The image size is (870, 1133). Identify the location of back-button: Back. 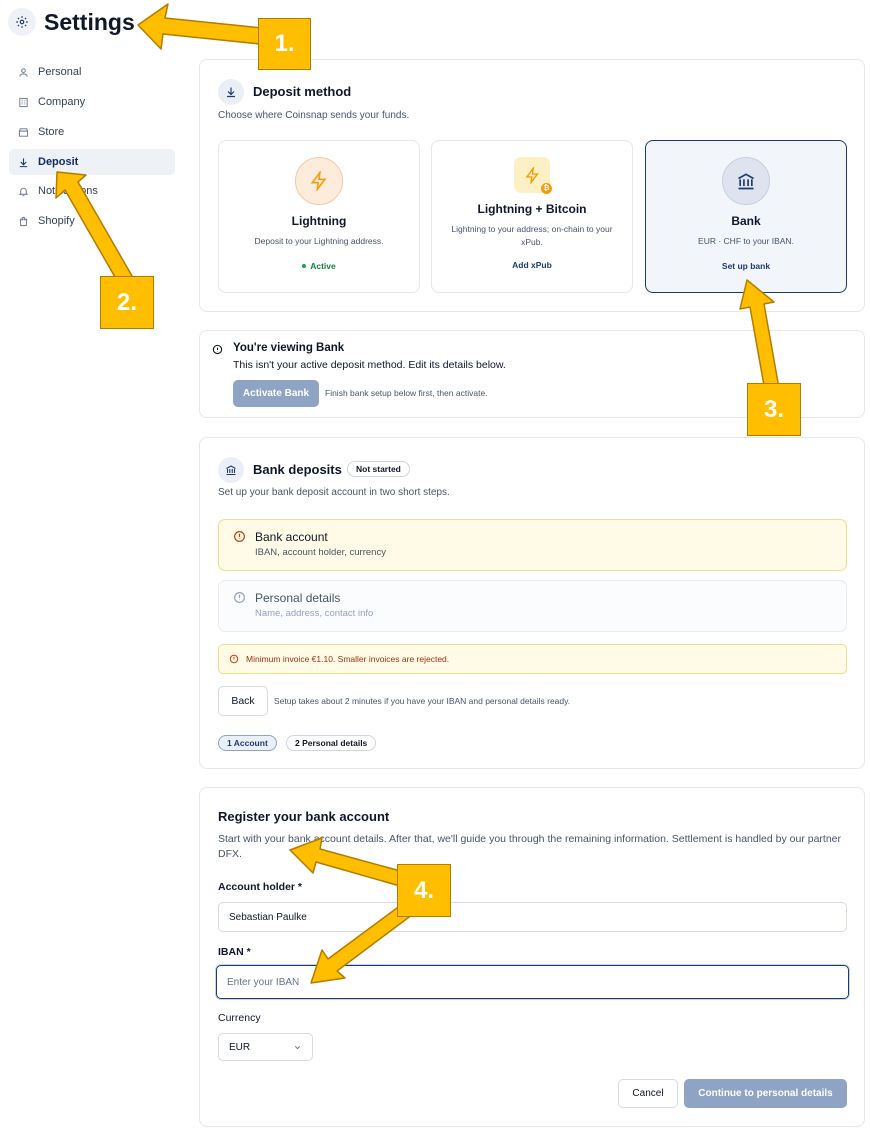
(243, 701).